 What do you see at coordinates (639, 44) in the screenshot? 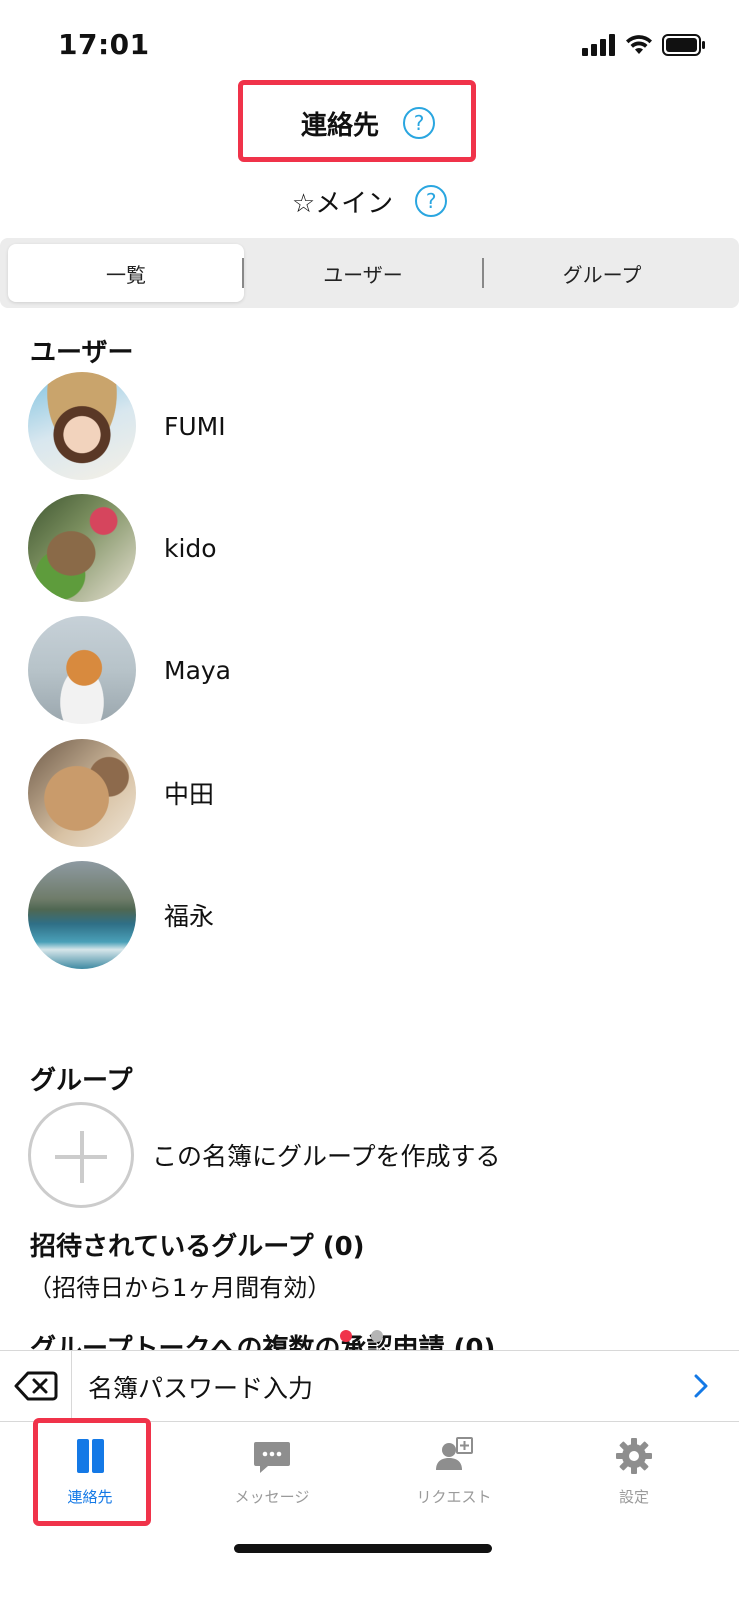
I see `wifi-icon` at bounding box center [639, 44].